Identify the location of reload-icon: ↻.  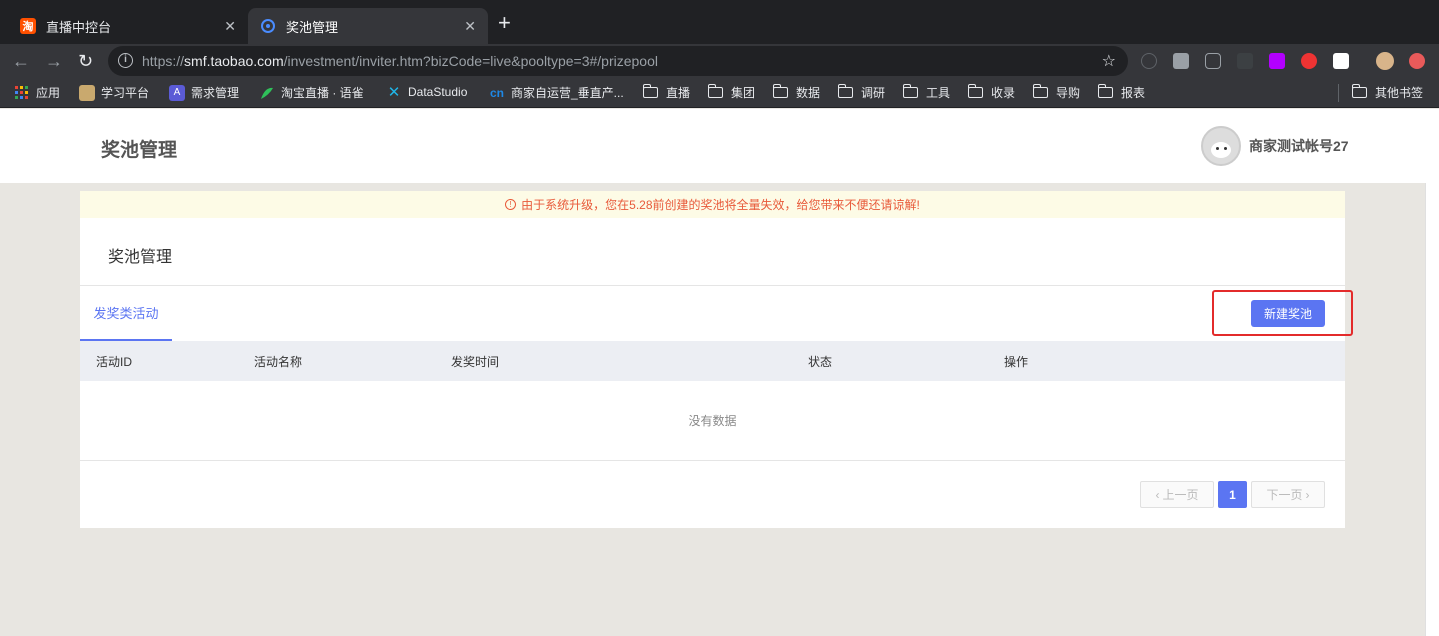
(85, 61).